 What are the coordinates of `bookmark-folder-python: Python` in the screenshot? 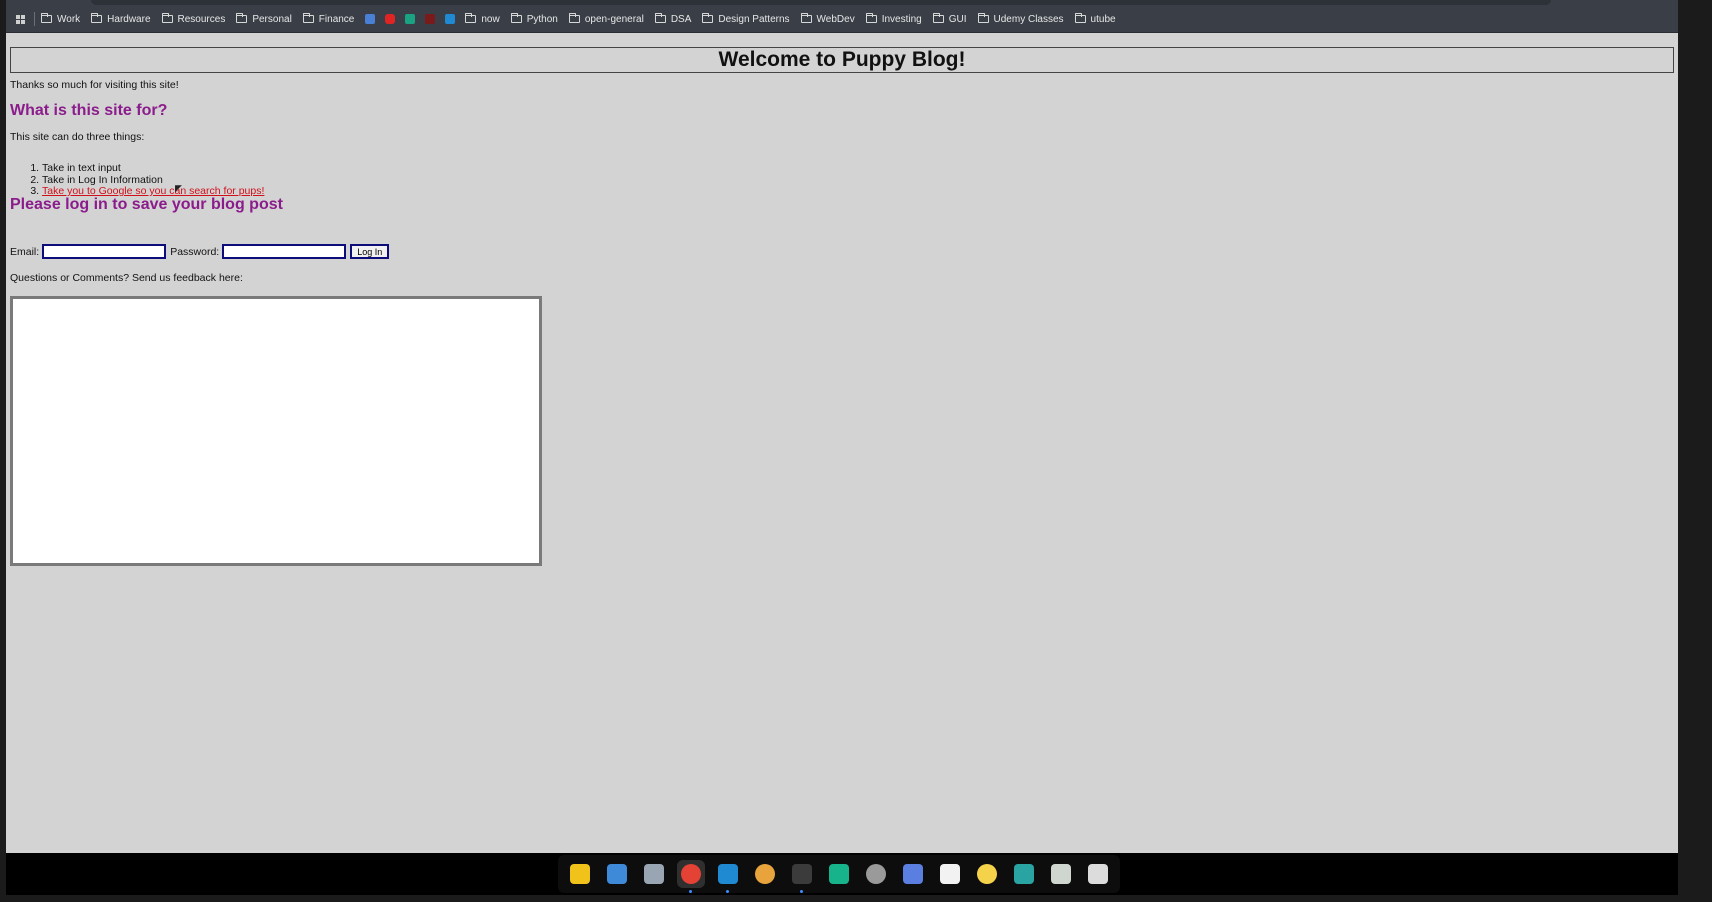 It's located at (534, 19).